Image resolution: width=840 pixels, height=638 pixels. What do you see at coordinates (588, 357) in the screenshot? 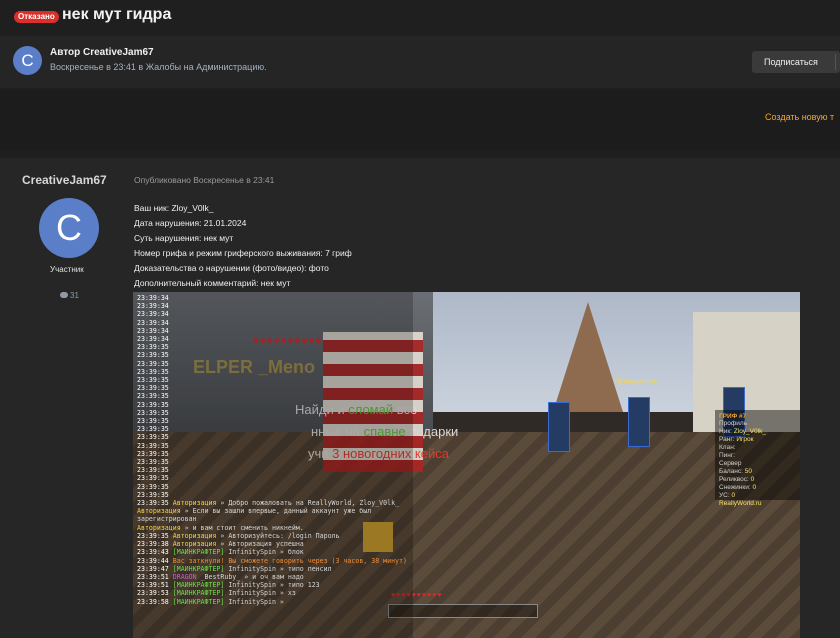
I see `game-tree` at bounding box center [588, 357].